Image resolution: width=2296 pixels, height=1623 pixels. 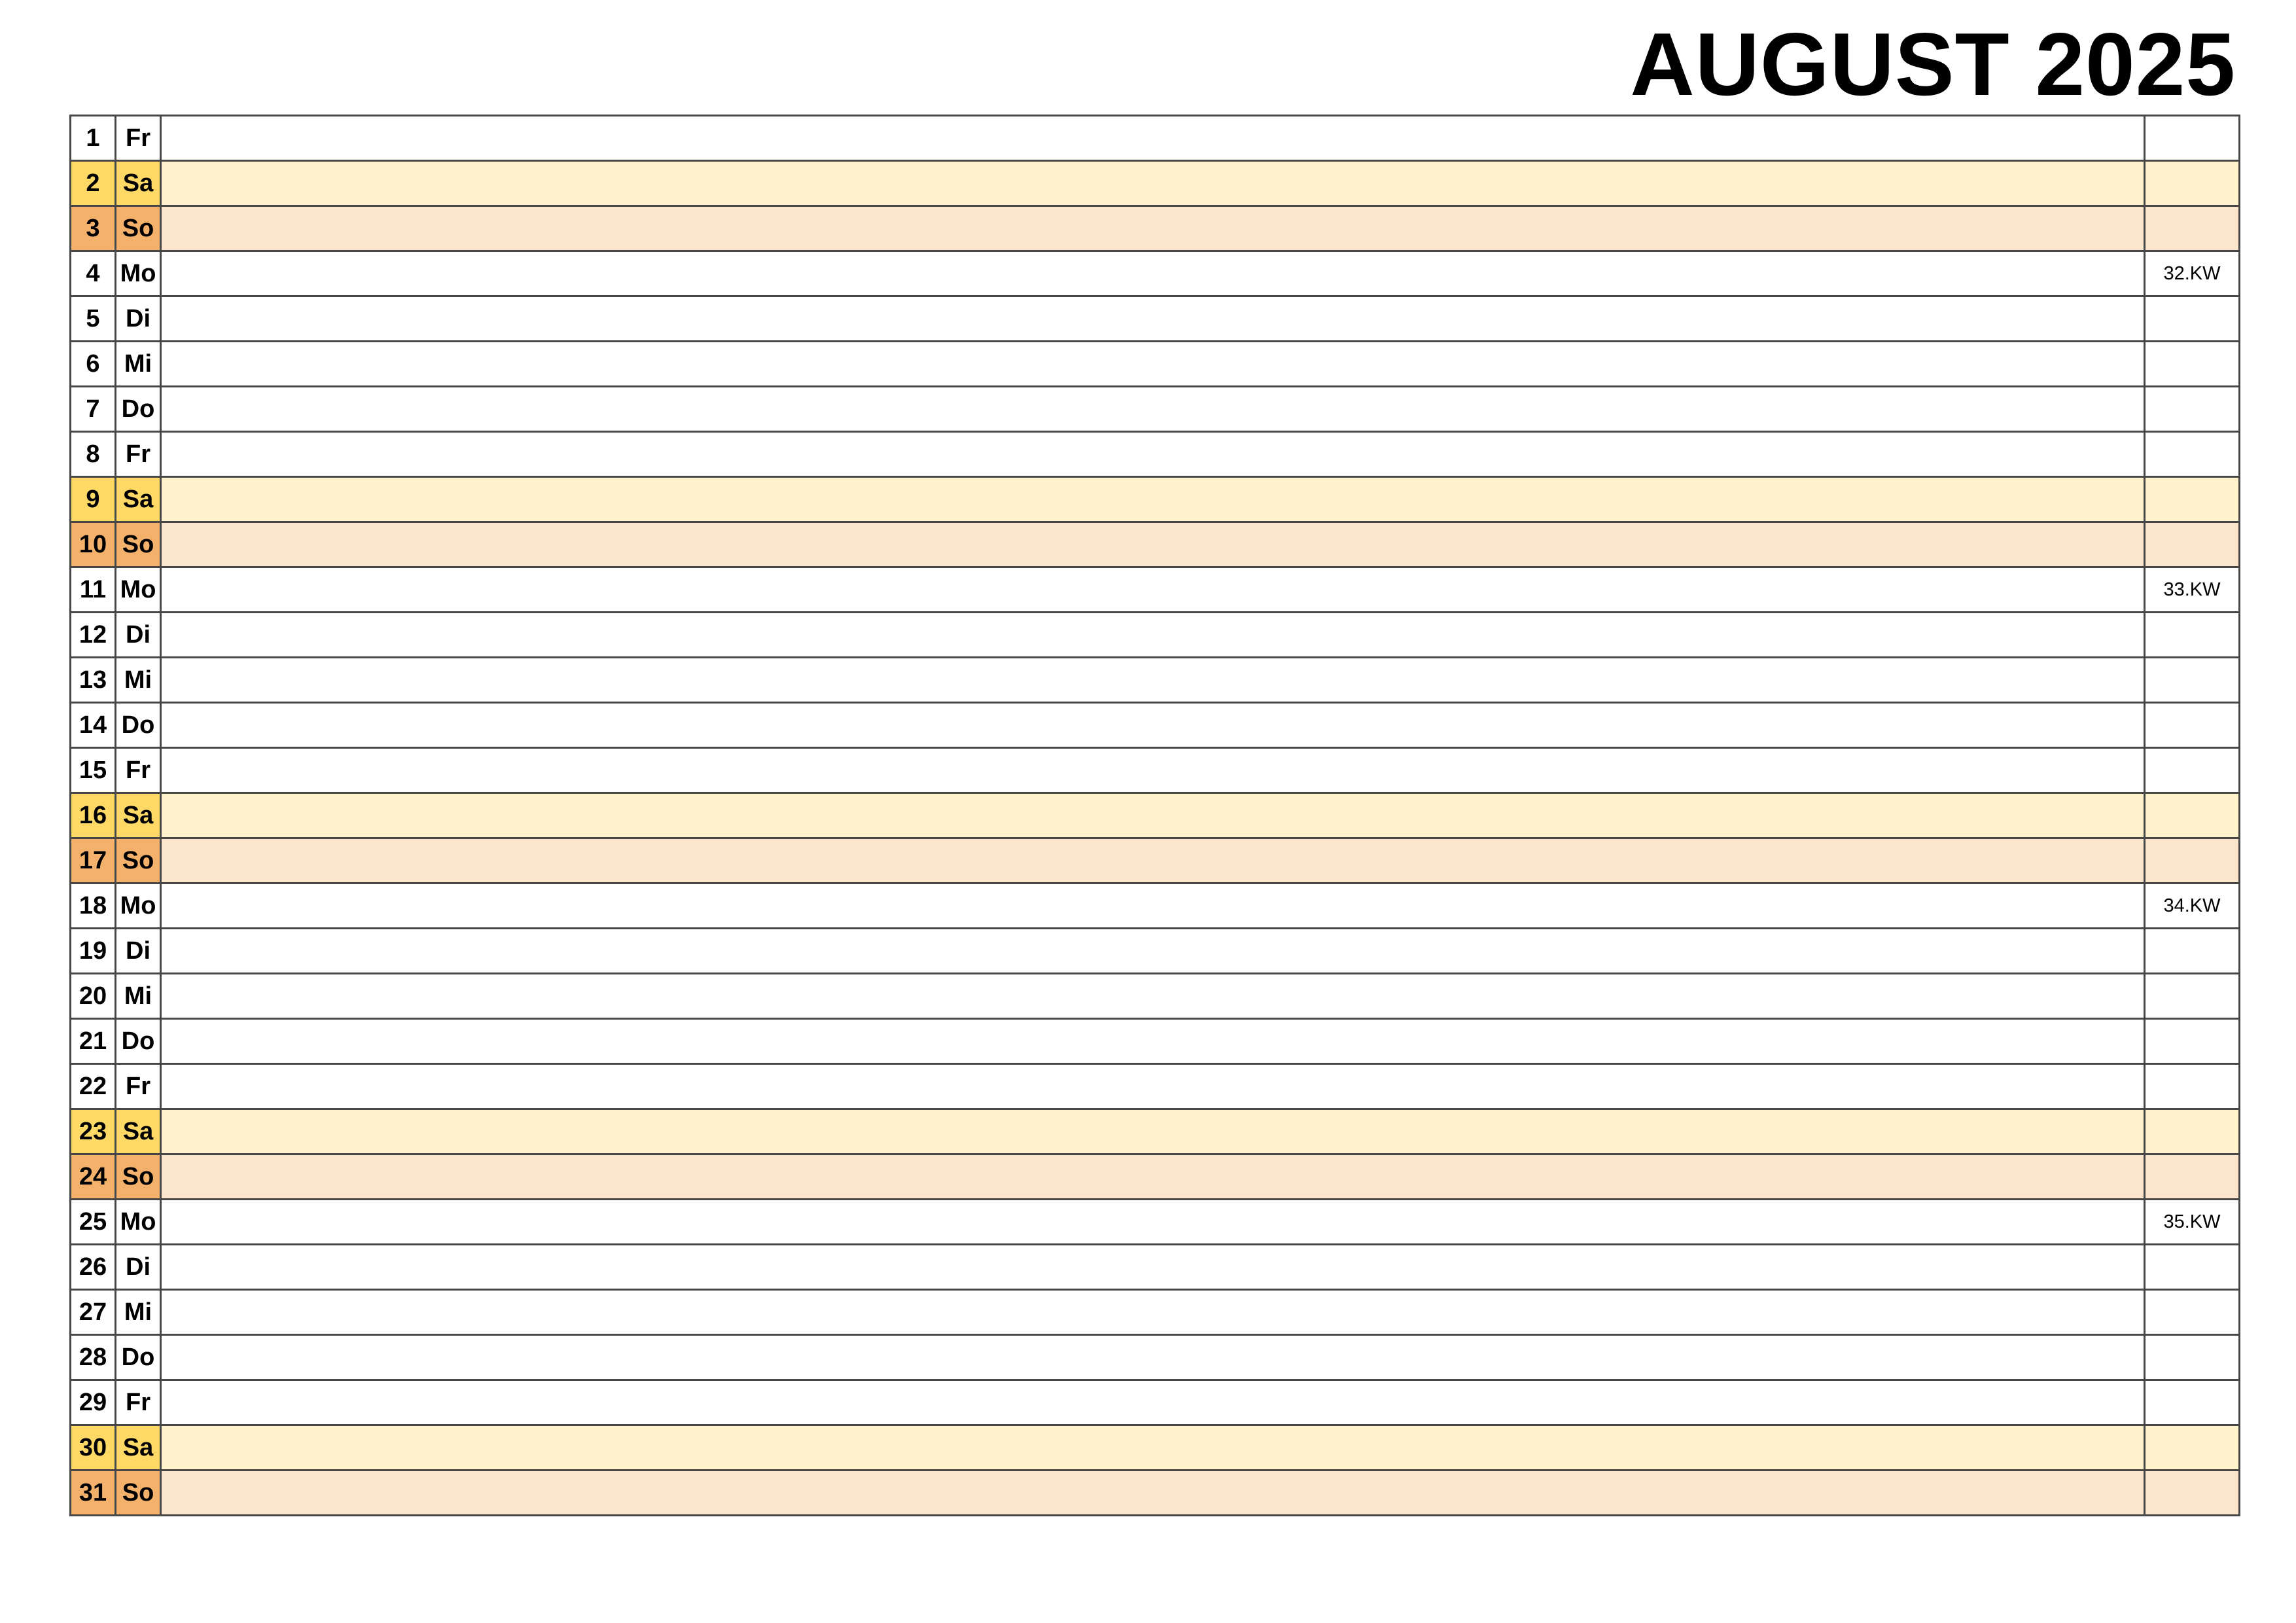 I want to click on day-number: 3, so click(x=92, y=228).